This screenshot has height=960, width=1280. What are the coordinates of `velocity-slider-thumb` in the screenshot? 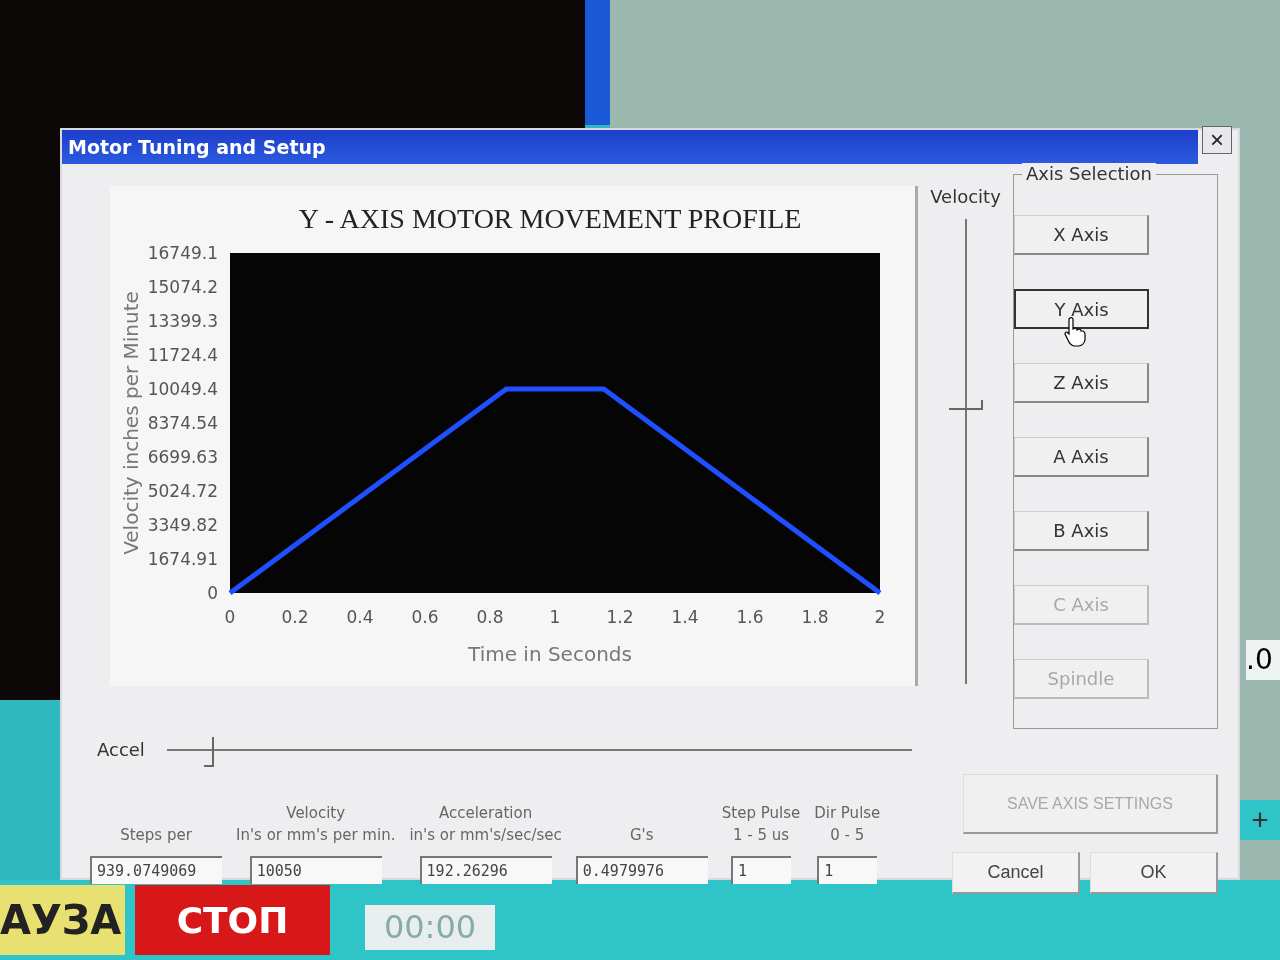 It's located at (965, 404).